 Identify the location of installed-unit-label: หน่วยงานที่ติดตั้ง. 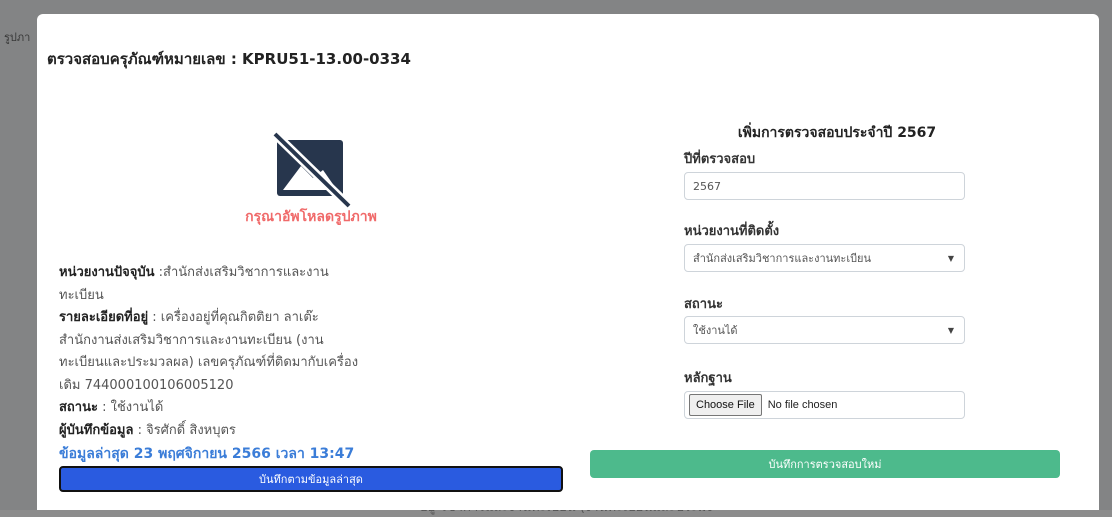
(732, 231).